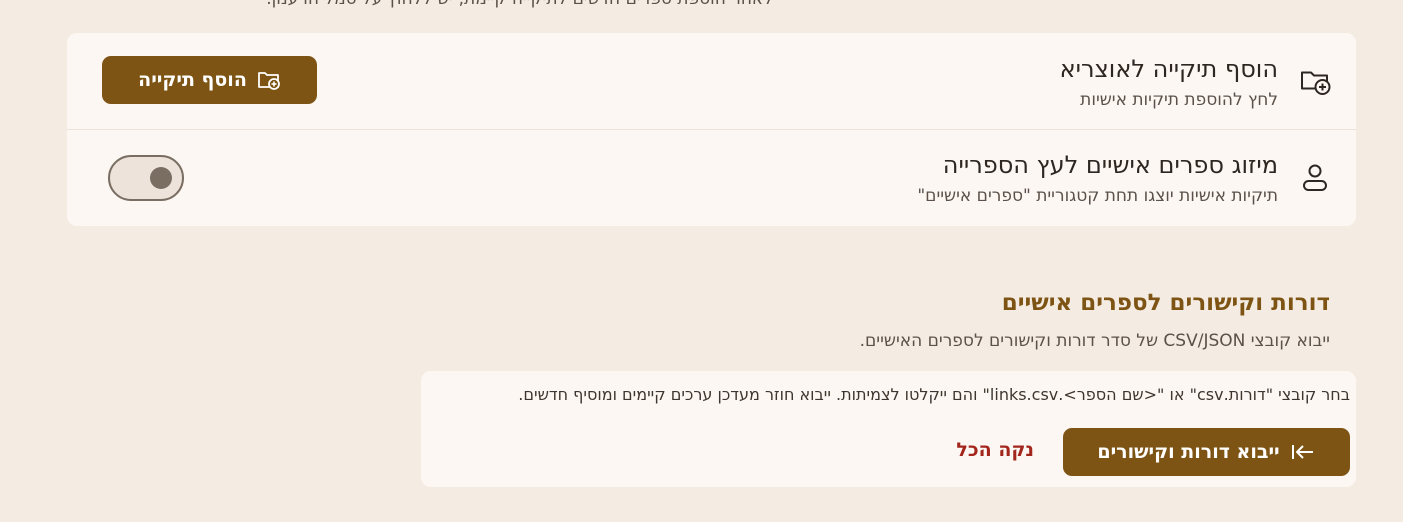 The image size is (1403, 522). Describe the element at coordinates (161, 178) in the screenshot. I see `toggle-knob` at that location.